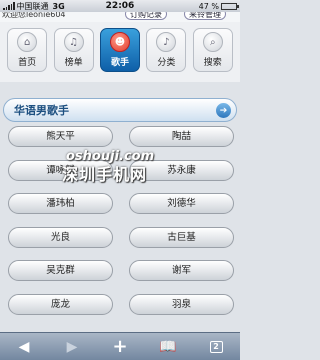 This screenshot has width=320, height=360. What do you see at coordinates (181, 203) in the screenshot?
I see `singer-button: 刘德华` at bounding box center [181, 203].